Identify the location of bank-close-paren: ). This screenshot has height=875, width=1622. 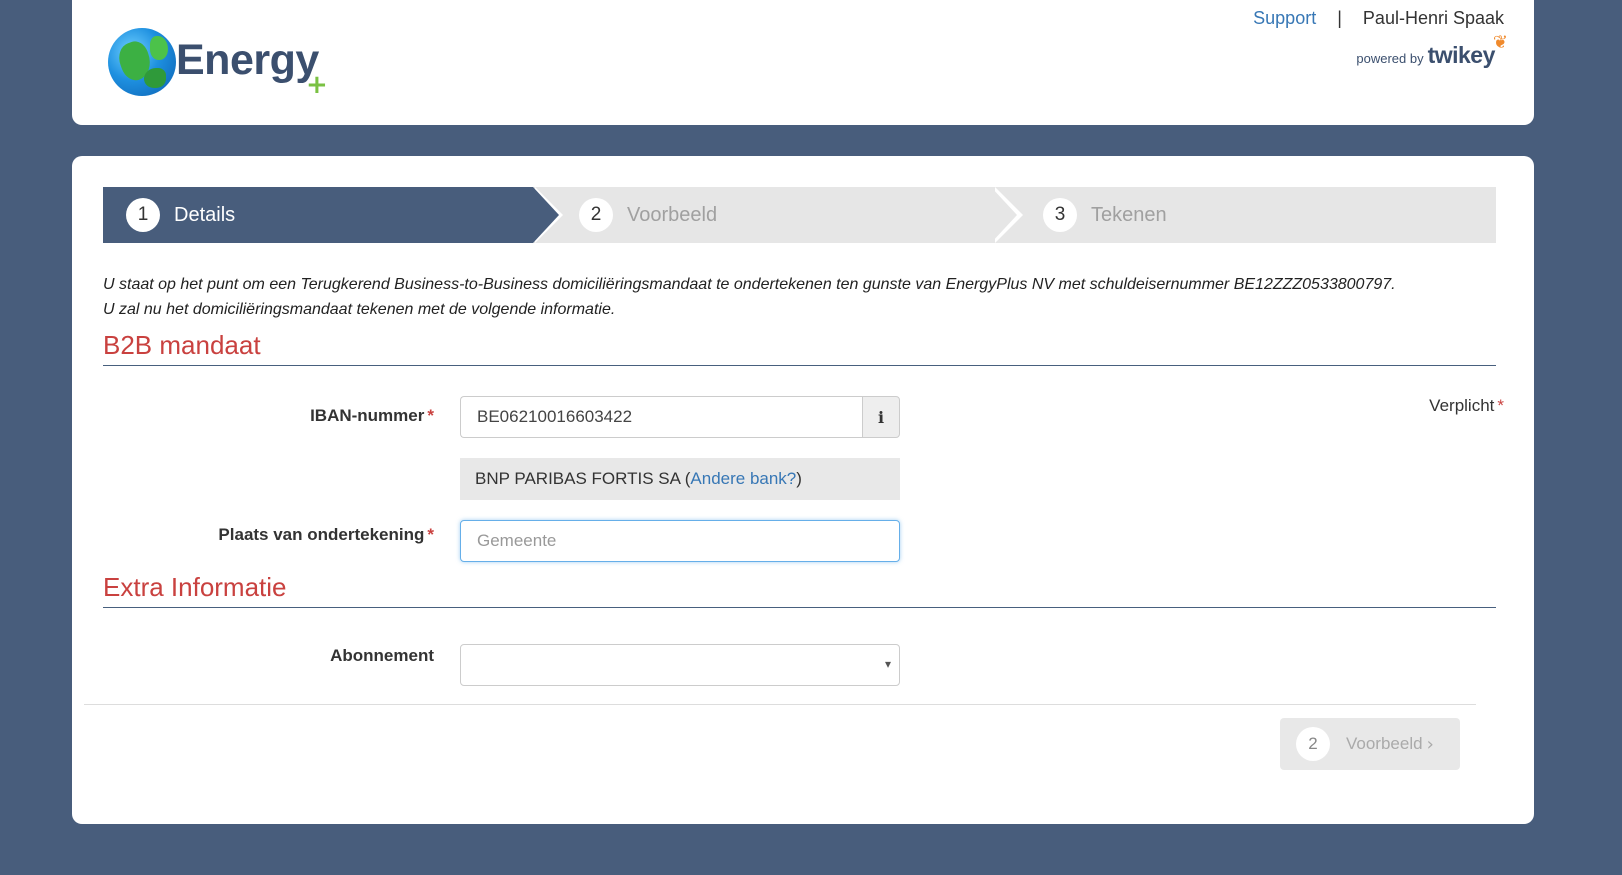
(799, 478).